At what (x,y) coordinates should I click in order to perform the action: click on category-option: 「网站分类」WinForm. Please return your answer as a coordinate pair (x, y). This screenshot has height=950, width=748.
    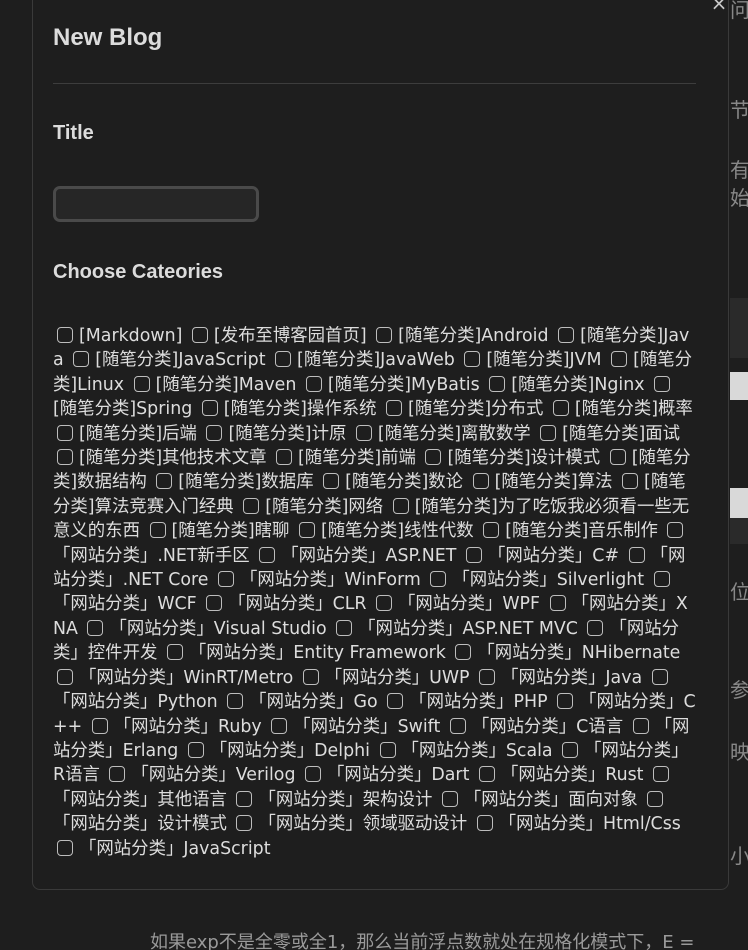
    Looking at the image, I should click on (317, 580).